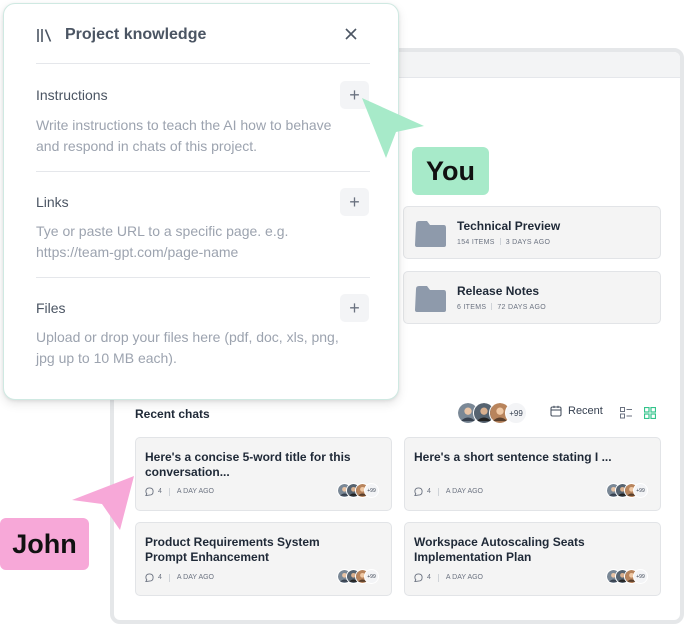 This screenshot has height=626, width=687. Describe the element at coordinates (503, 242) in the screenshot. I see `folder-meta: 154 ITEMS 3 DAYS AGO` at that location.